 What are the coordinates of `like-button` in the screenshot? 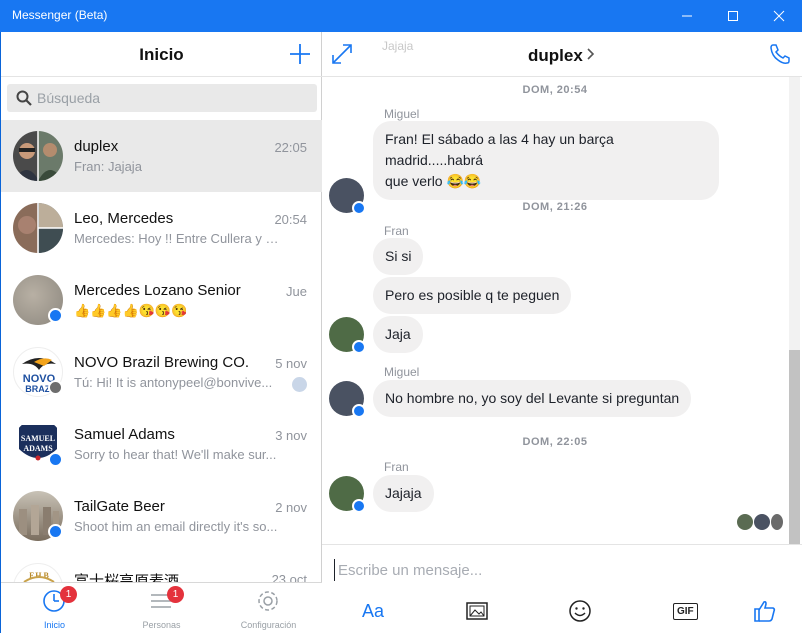 It's located at (765, 611).